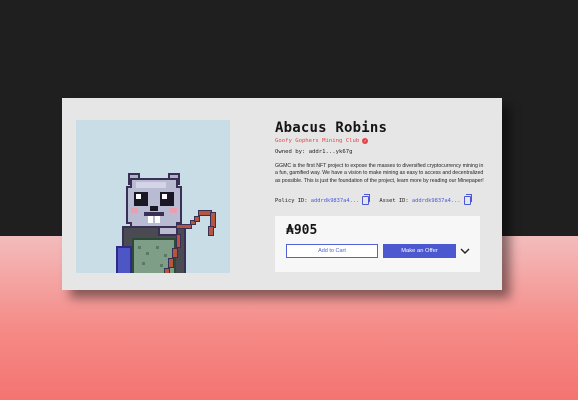 Image resolution: width=578 pixels, height=400 pixels. Describe the element at coordinates (365, 141) in the screenshot. I see `verified-badge-icon: ✓` at that location.